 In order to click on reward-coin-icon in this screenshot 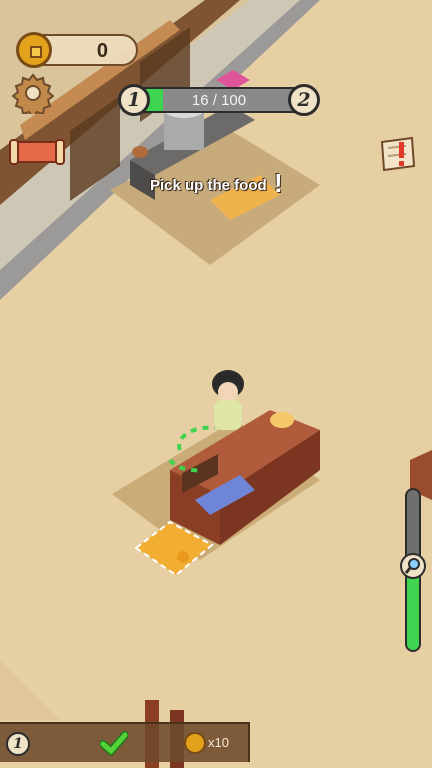, I will do `click(195, 743)`.